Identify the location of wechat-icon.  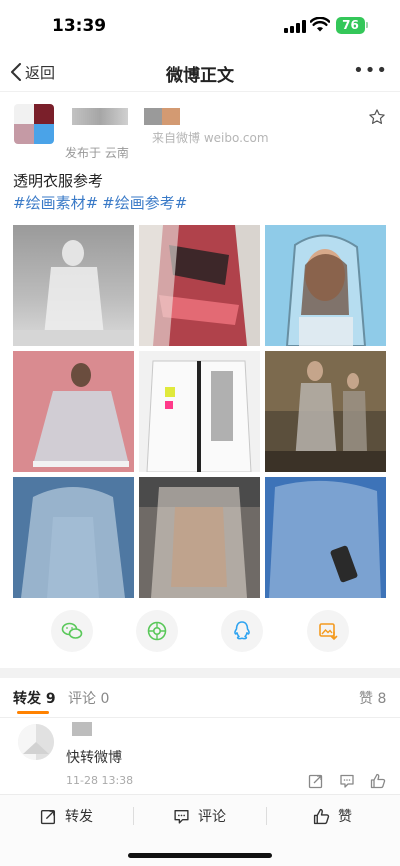
(72, 630).